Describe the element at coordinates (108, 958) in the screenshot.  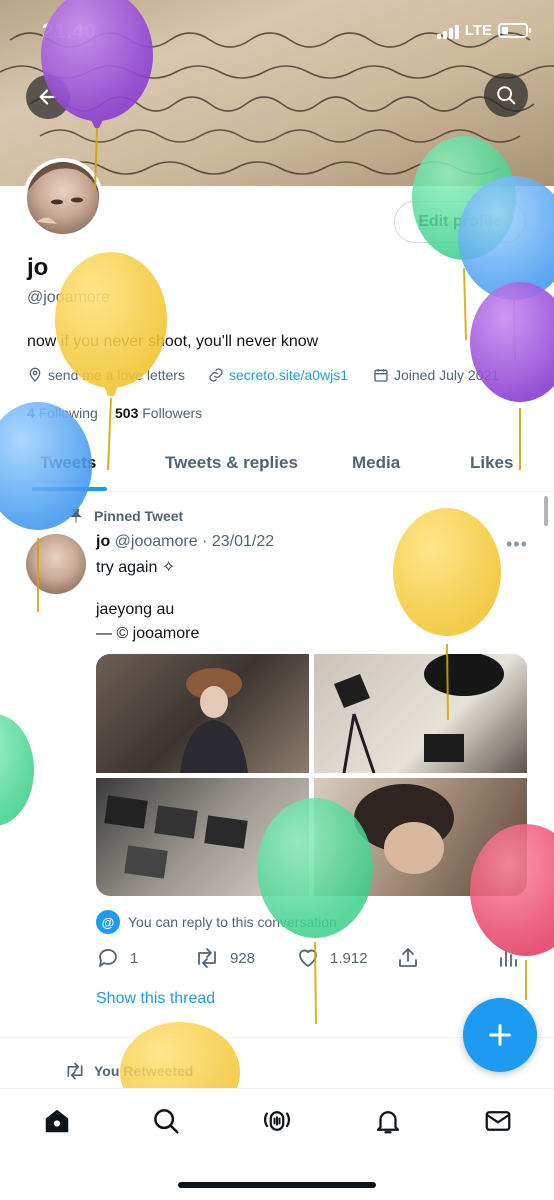
I see `reply-icon` at that location.